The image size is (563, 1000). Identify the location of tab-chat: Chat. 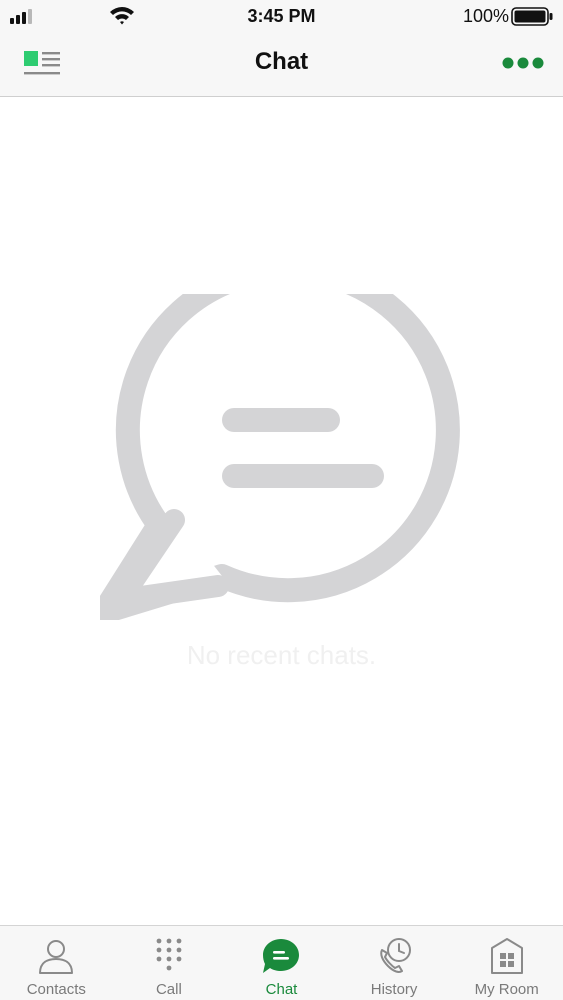
(281, 963).